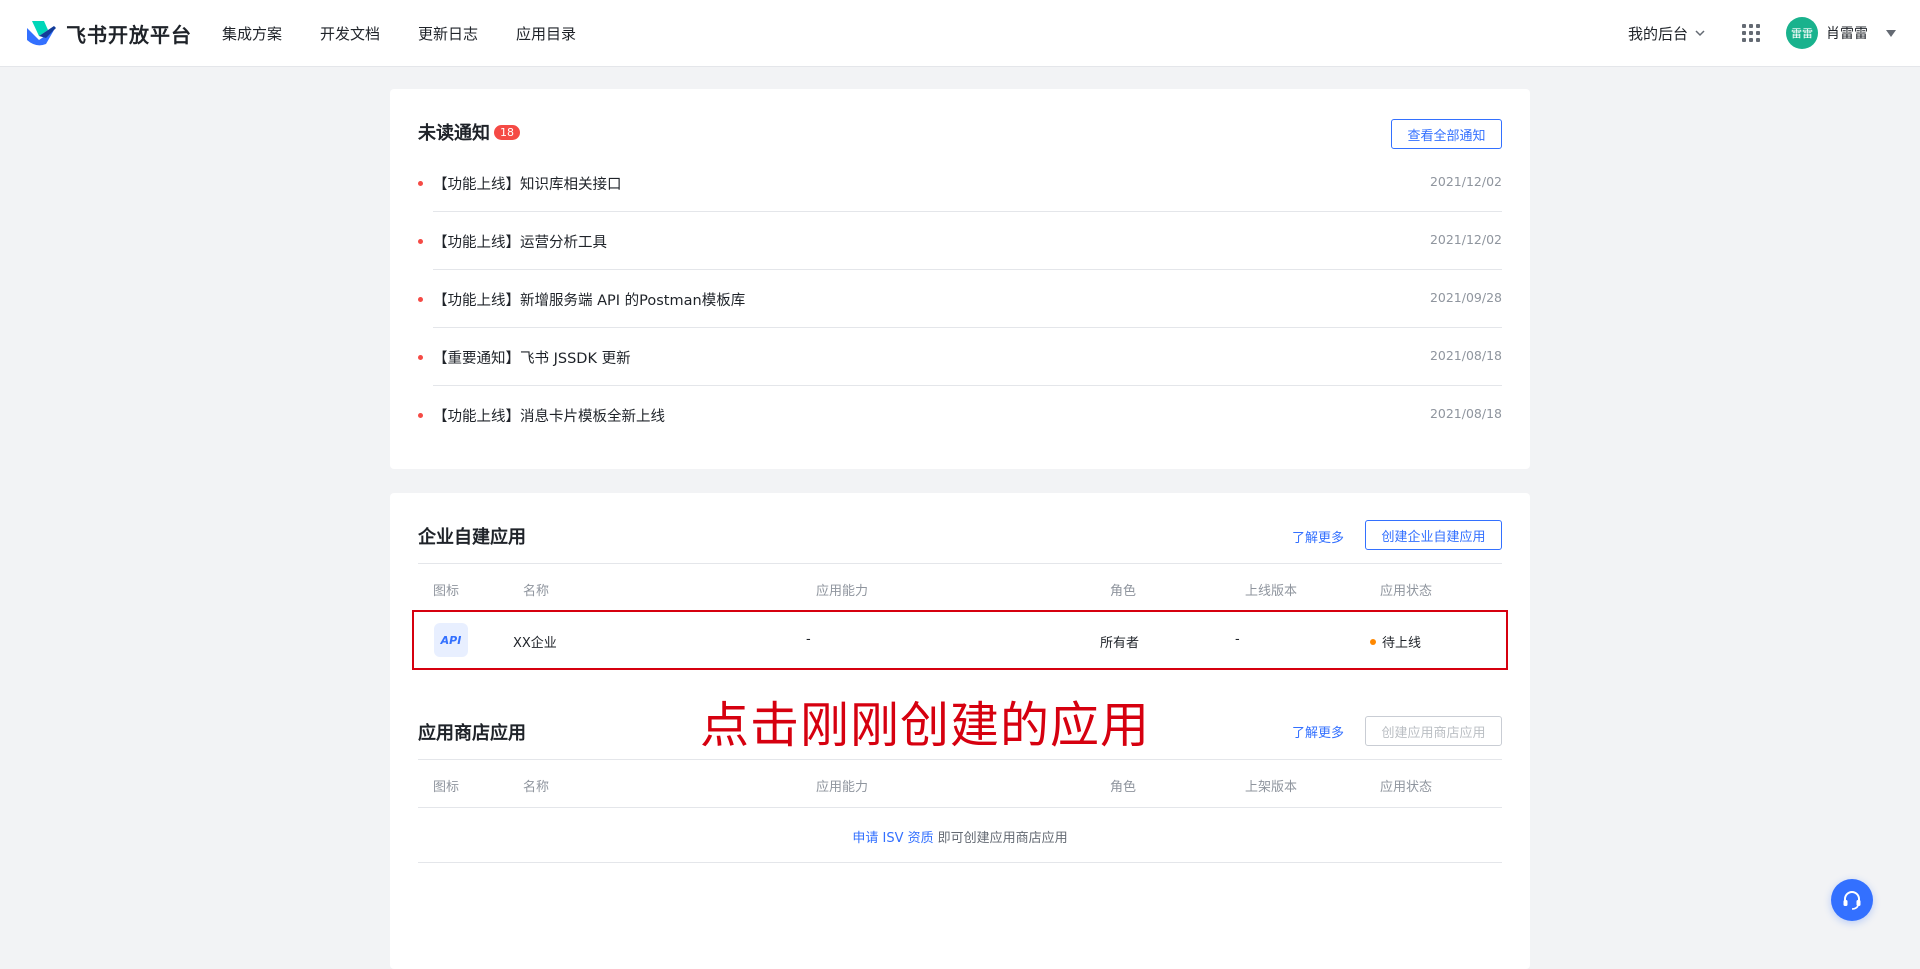  I want to click on app-status: 待上线, so click(1395, 641).